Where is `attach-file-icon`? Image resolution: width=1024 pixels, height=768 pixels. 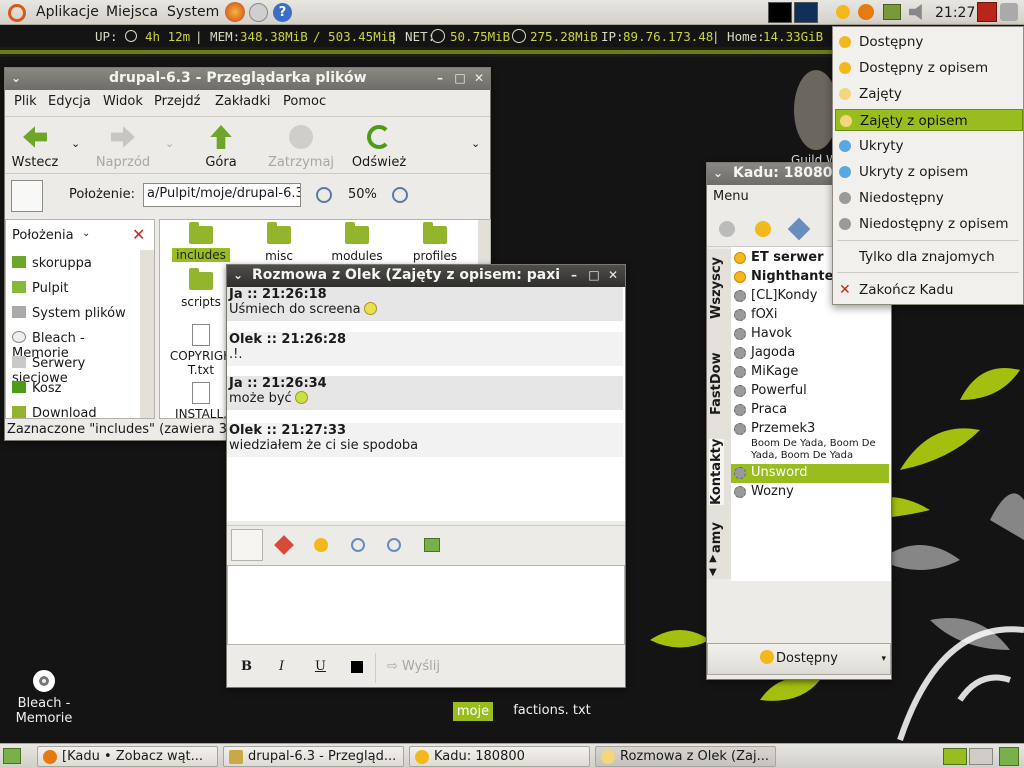
attach-file-icon is located at coordinates (247, 545).